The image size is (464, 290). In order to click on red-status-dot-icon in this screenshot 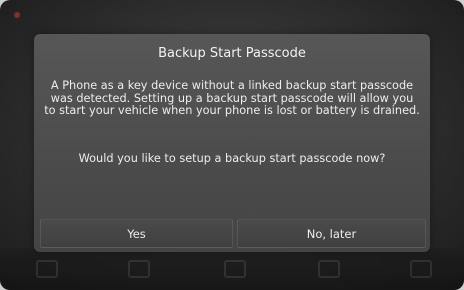, I will do `click(17, 15)`.